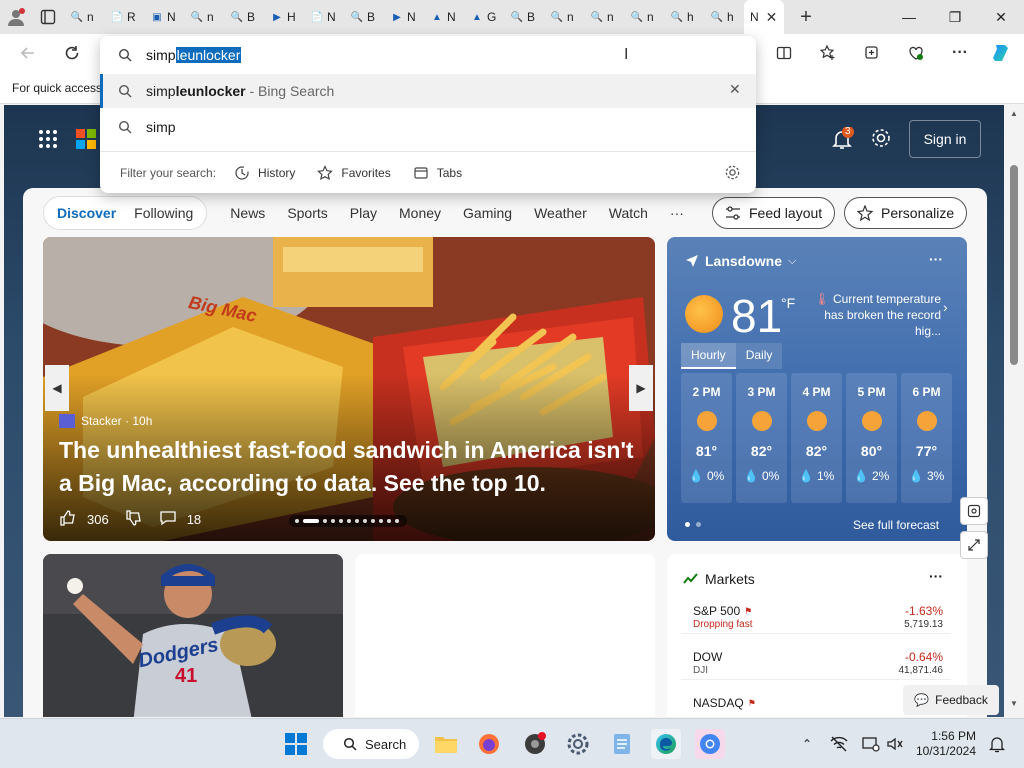 The image size is (1024, 768). I want to click on thumbs-down-icon, so click(134, 519).